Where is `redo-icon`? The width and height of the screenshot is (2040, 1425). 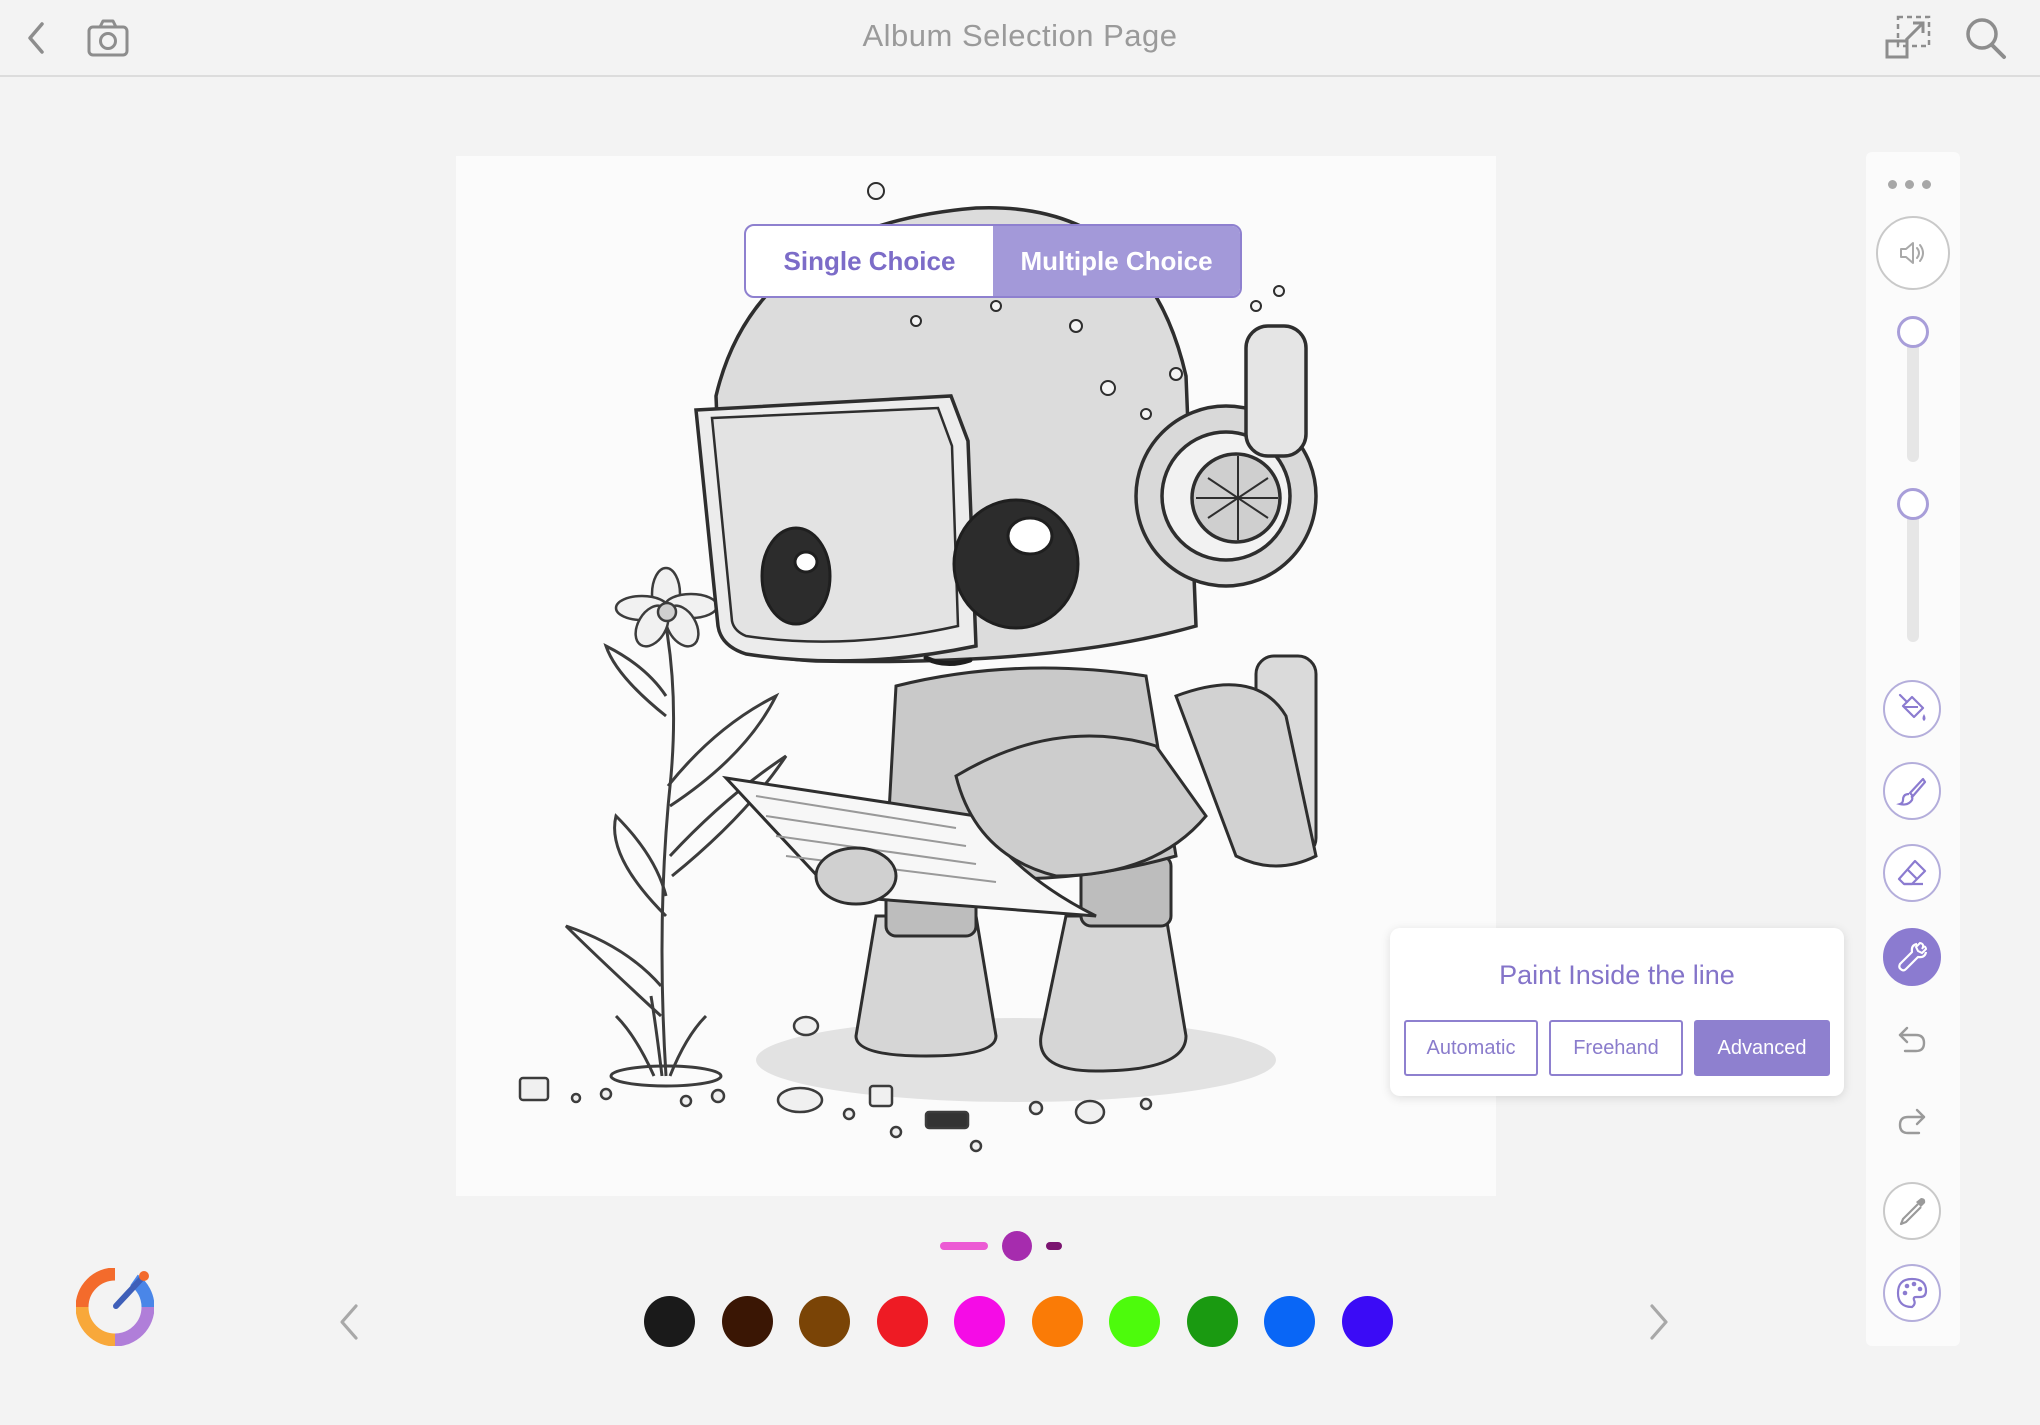 redo-icon is located at coordinates (1912, 1121).